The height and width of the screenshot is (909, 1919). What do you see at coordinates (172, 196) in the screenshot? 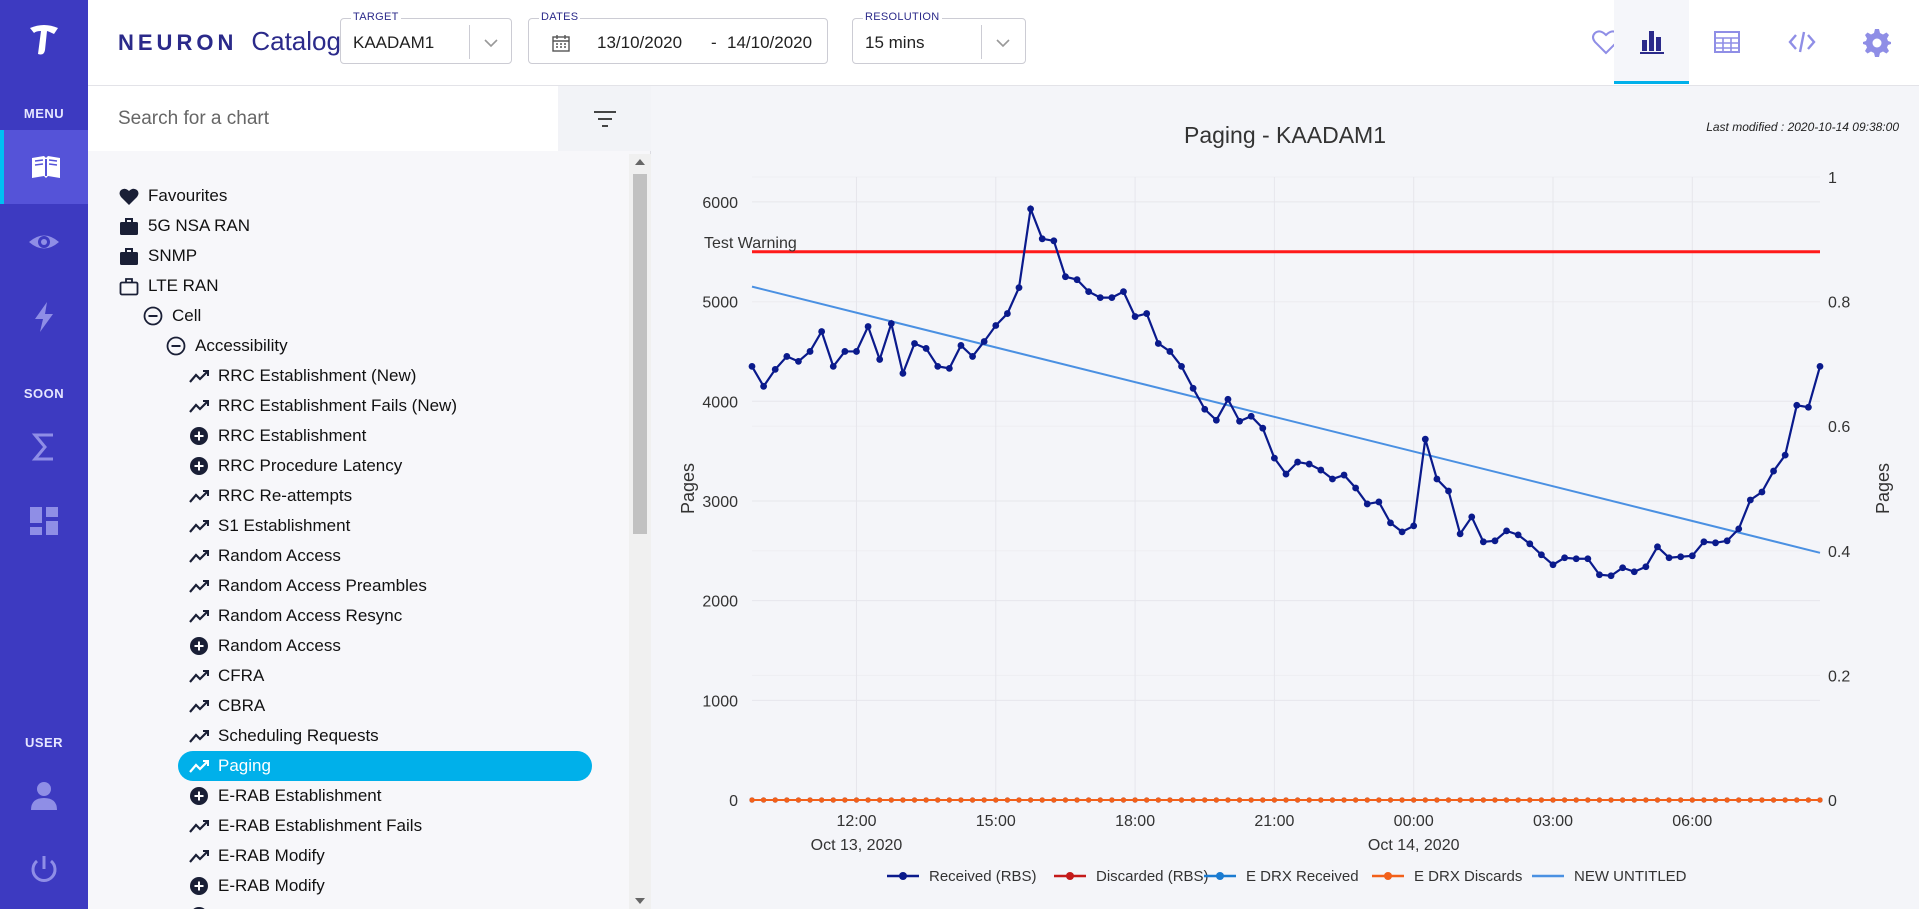
I see `tree-item: Favourites` at bounding box center [172, 196].